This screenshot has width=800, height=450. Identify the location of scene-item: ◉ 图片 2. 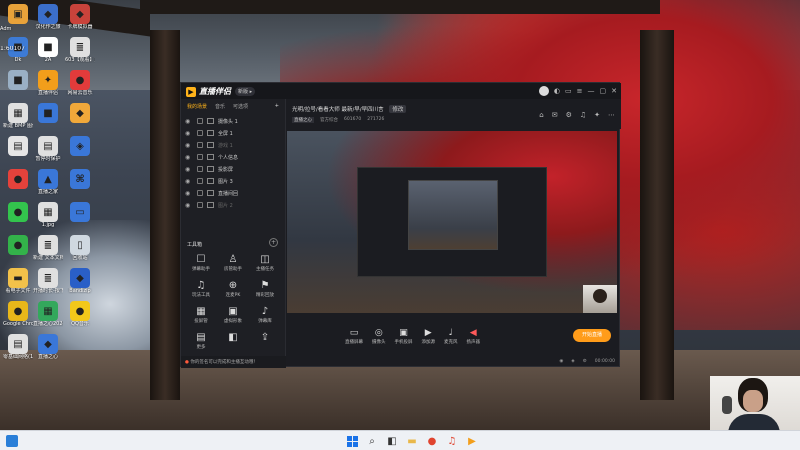
(233, 205).